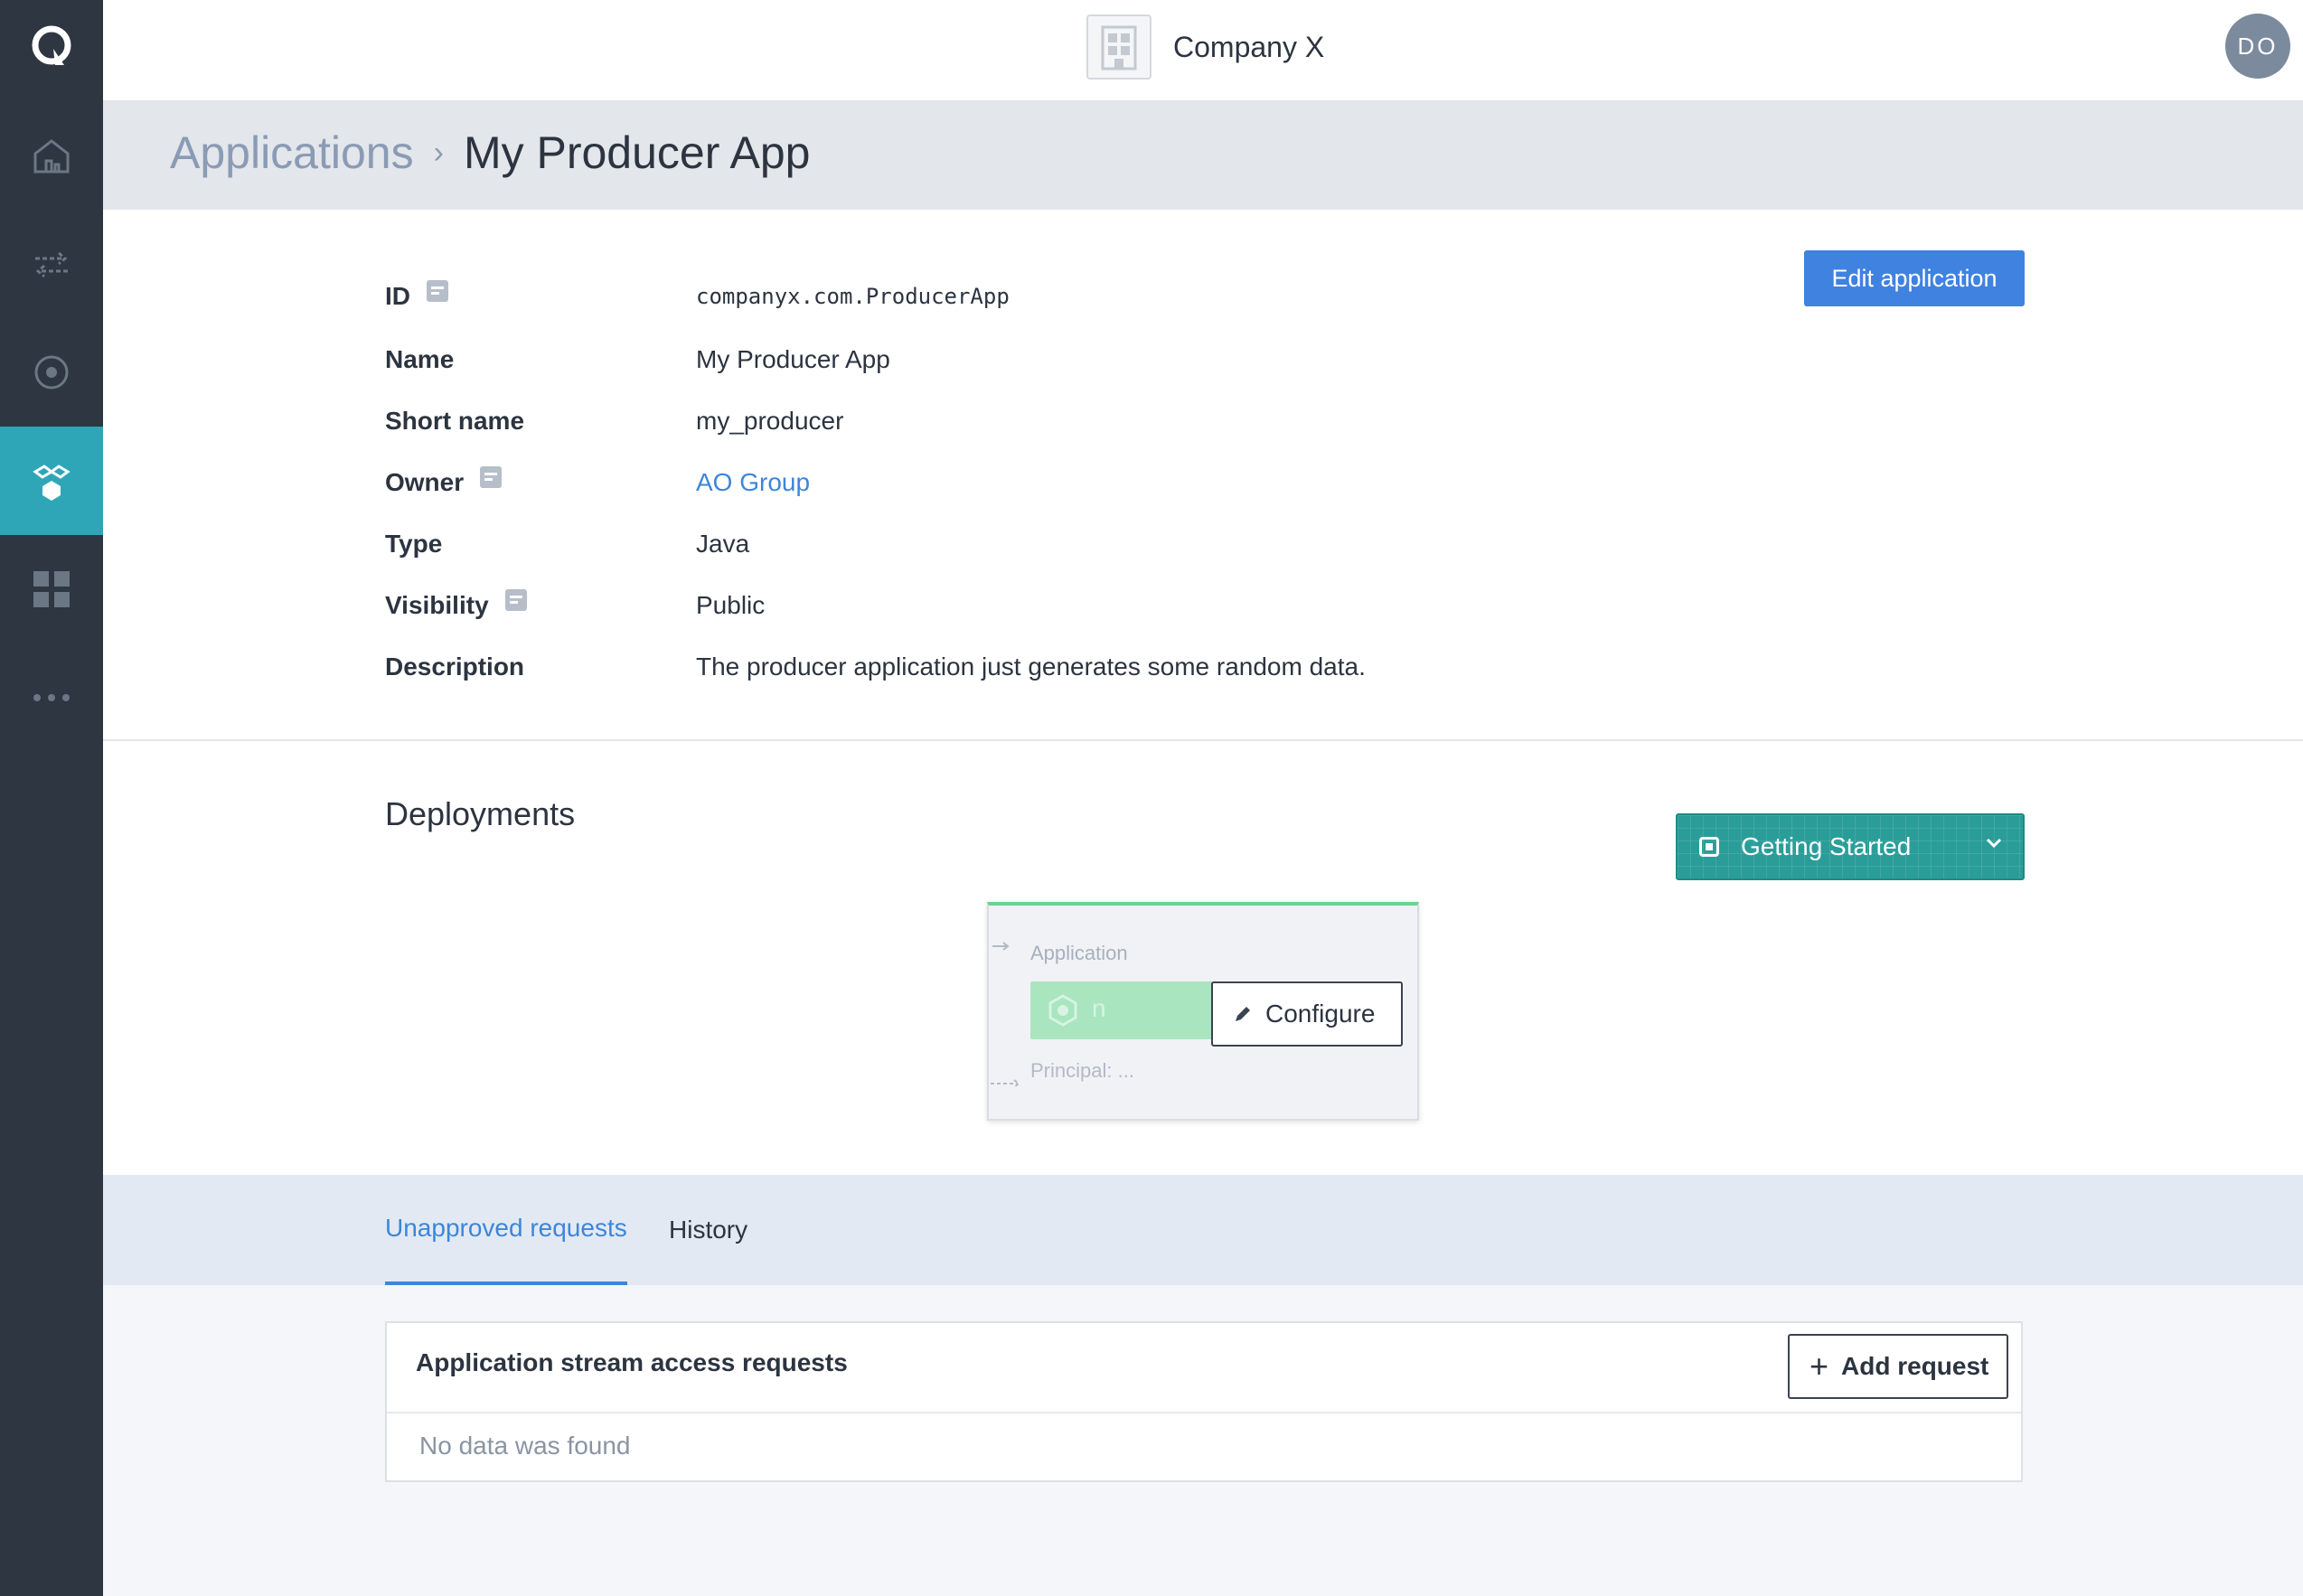  I want to click on nav-streams, so click(51, 264).